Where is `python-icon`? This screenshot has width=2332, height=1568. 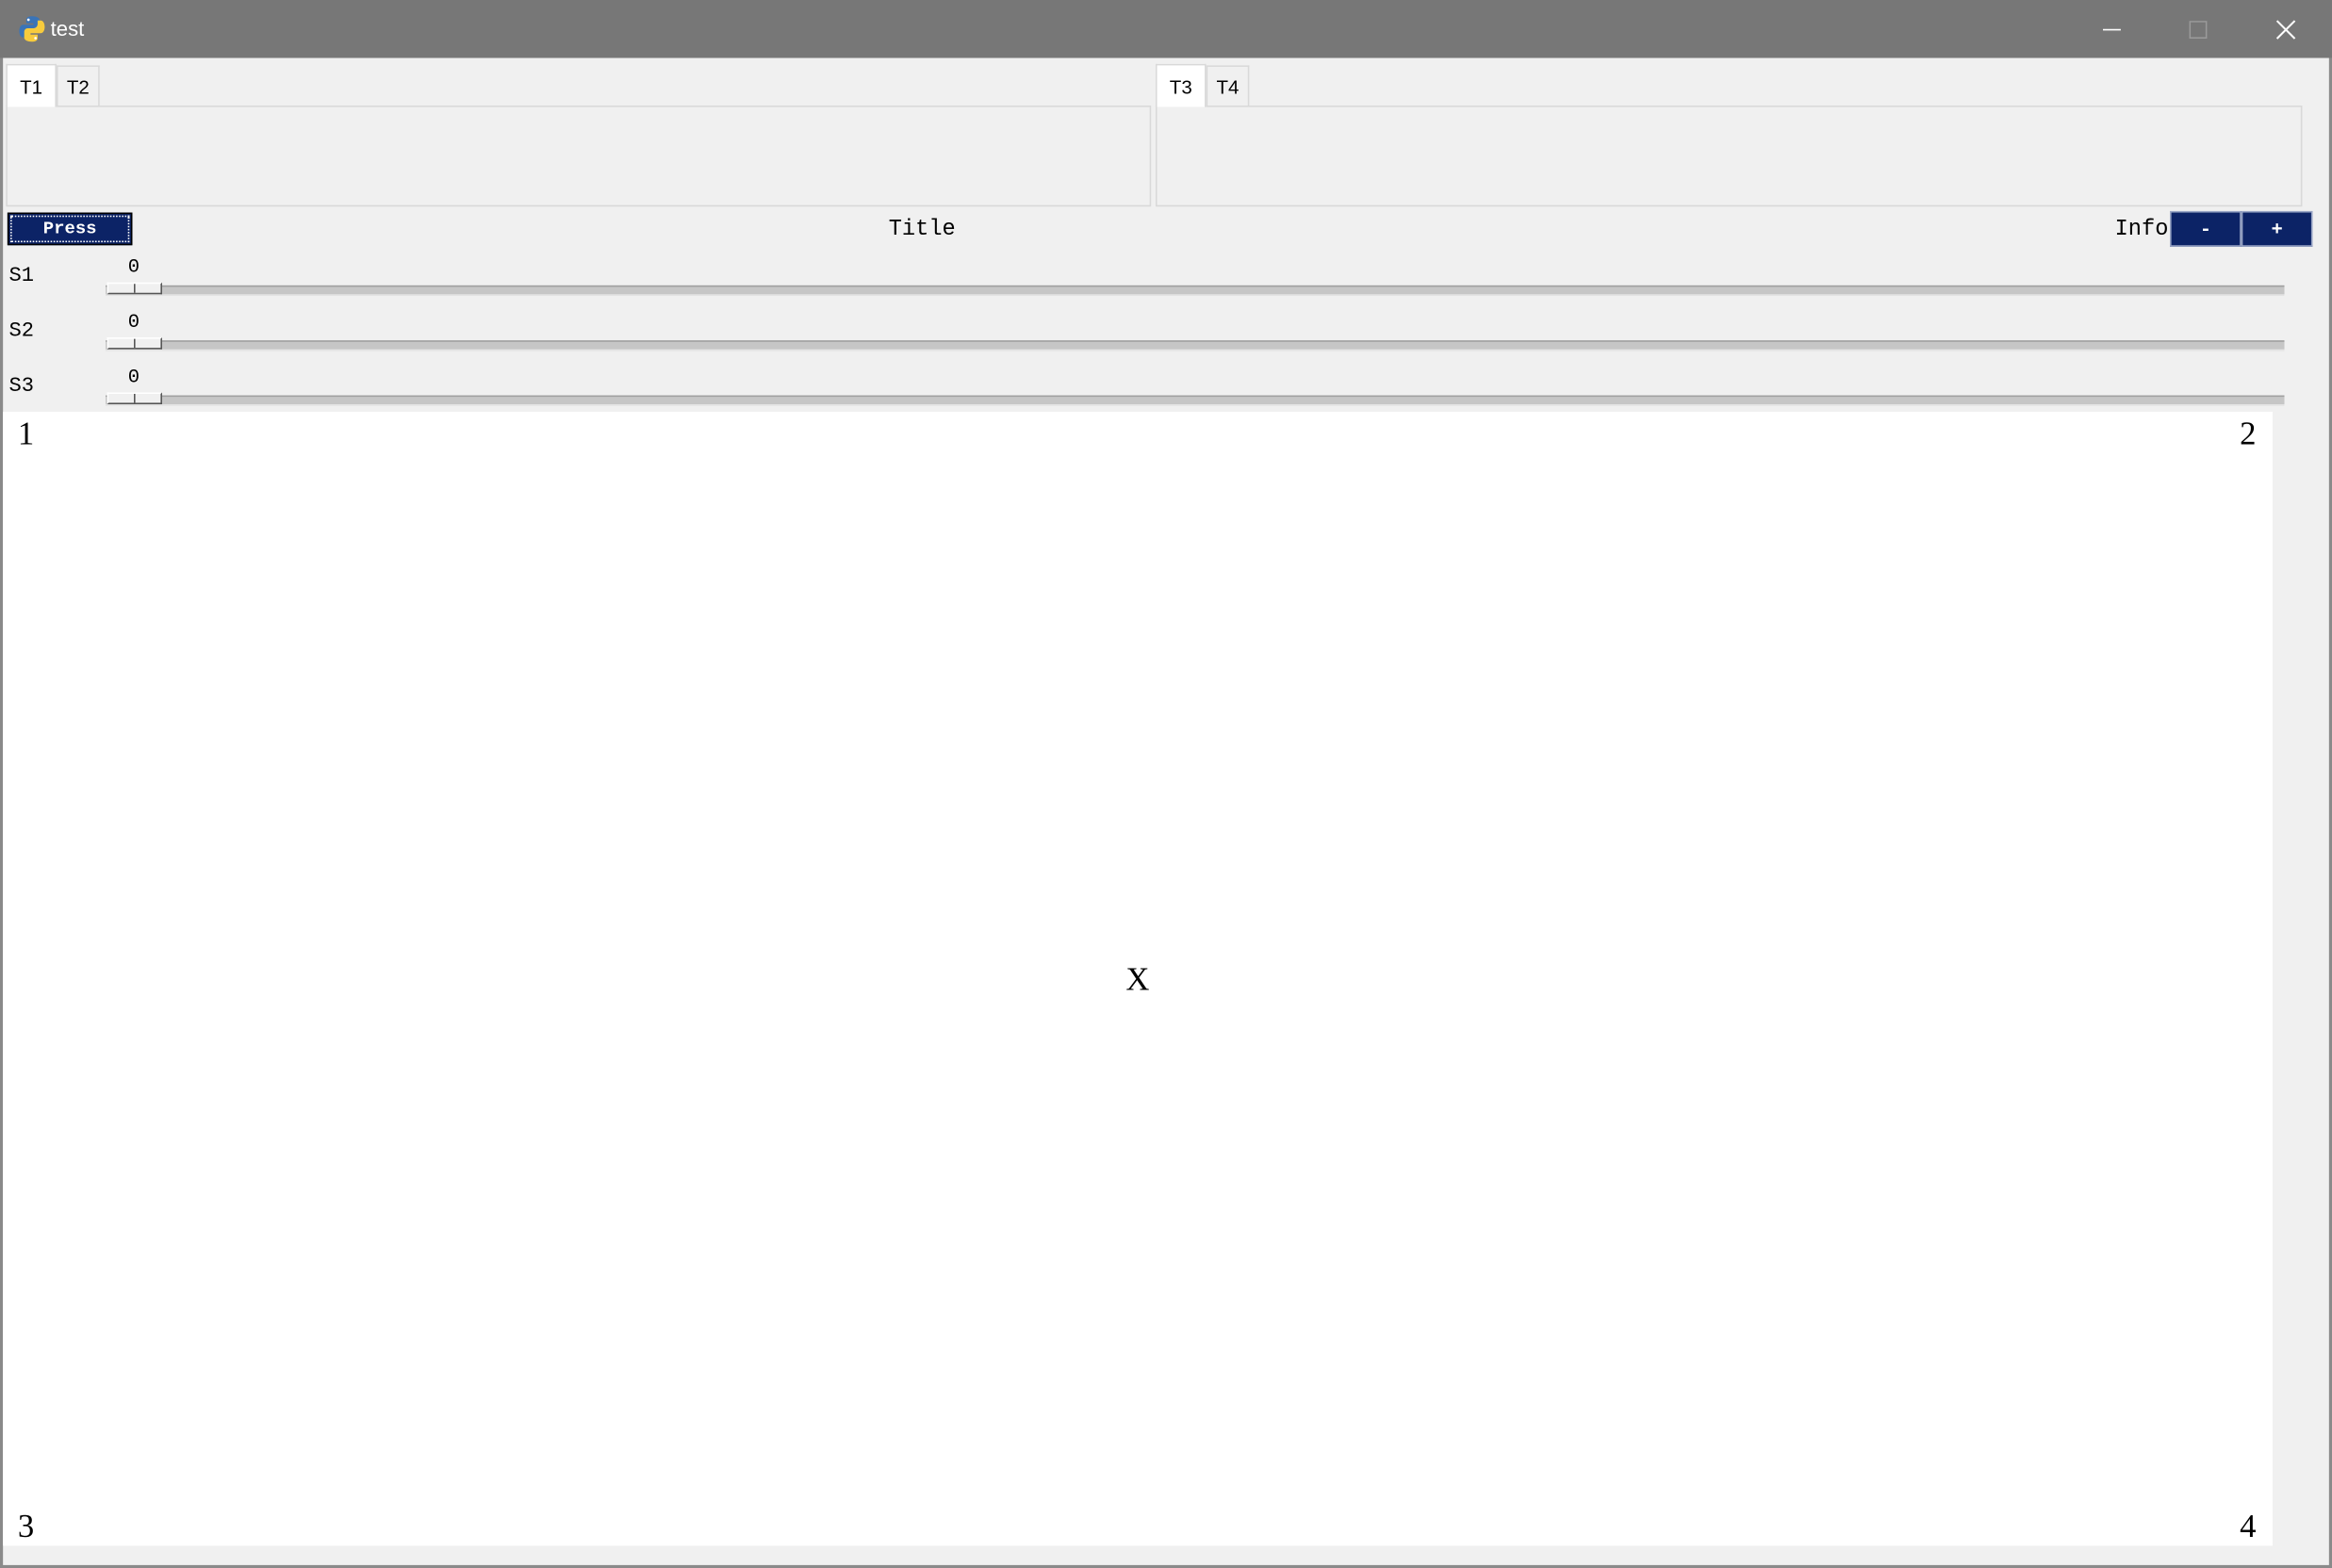
python-icon is located at coordinates (32, 29).